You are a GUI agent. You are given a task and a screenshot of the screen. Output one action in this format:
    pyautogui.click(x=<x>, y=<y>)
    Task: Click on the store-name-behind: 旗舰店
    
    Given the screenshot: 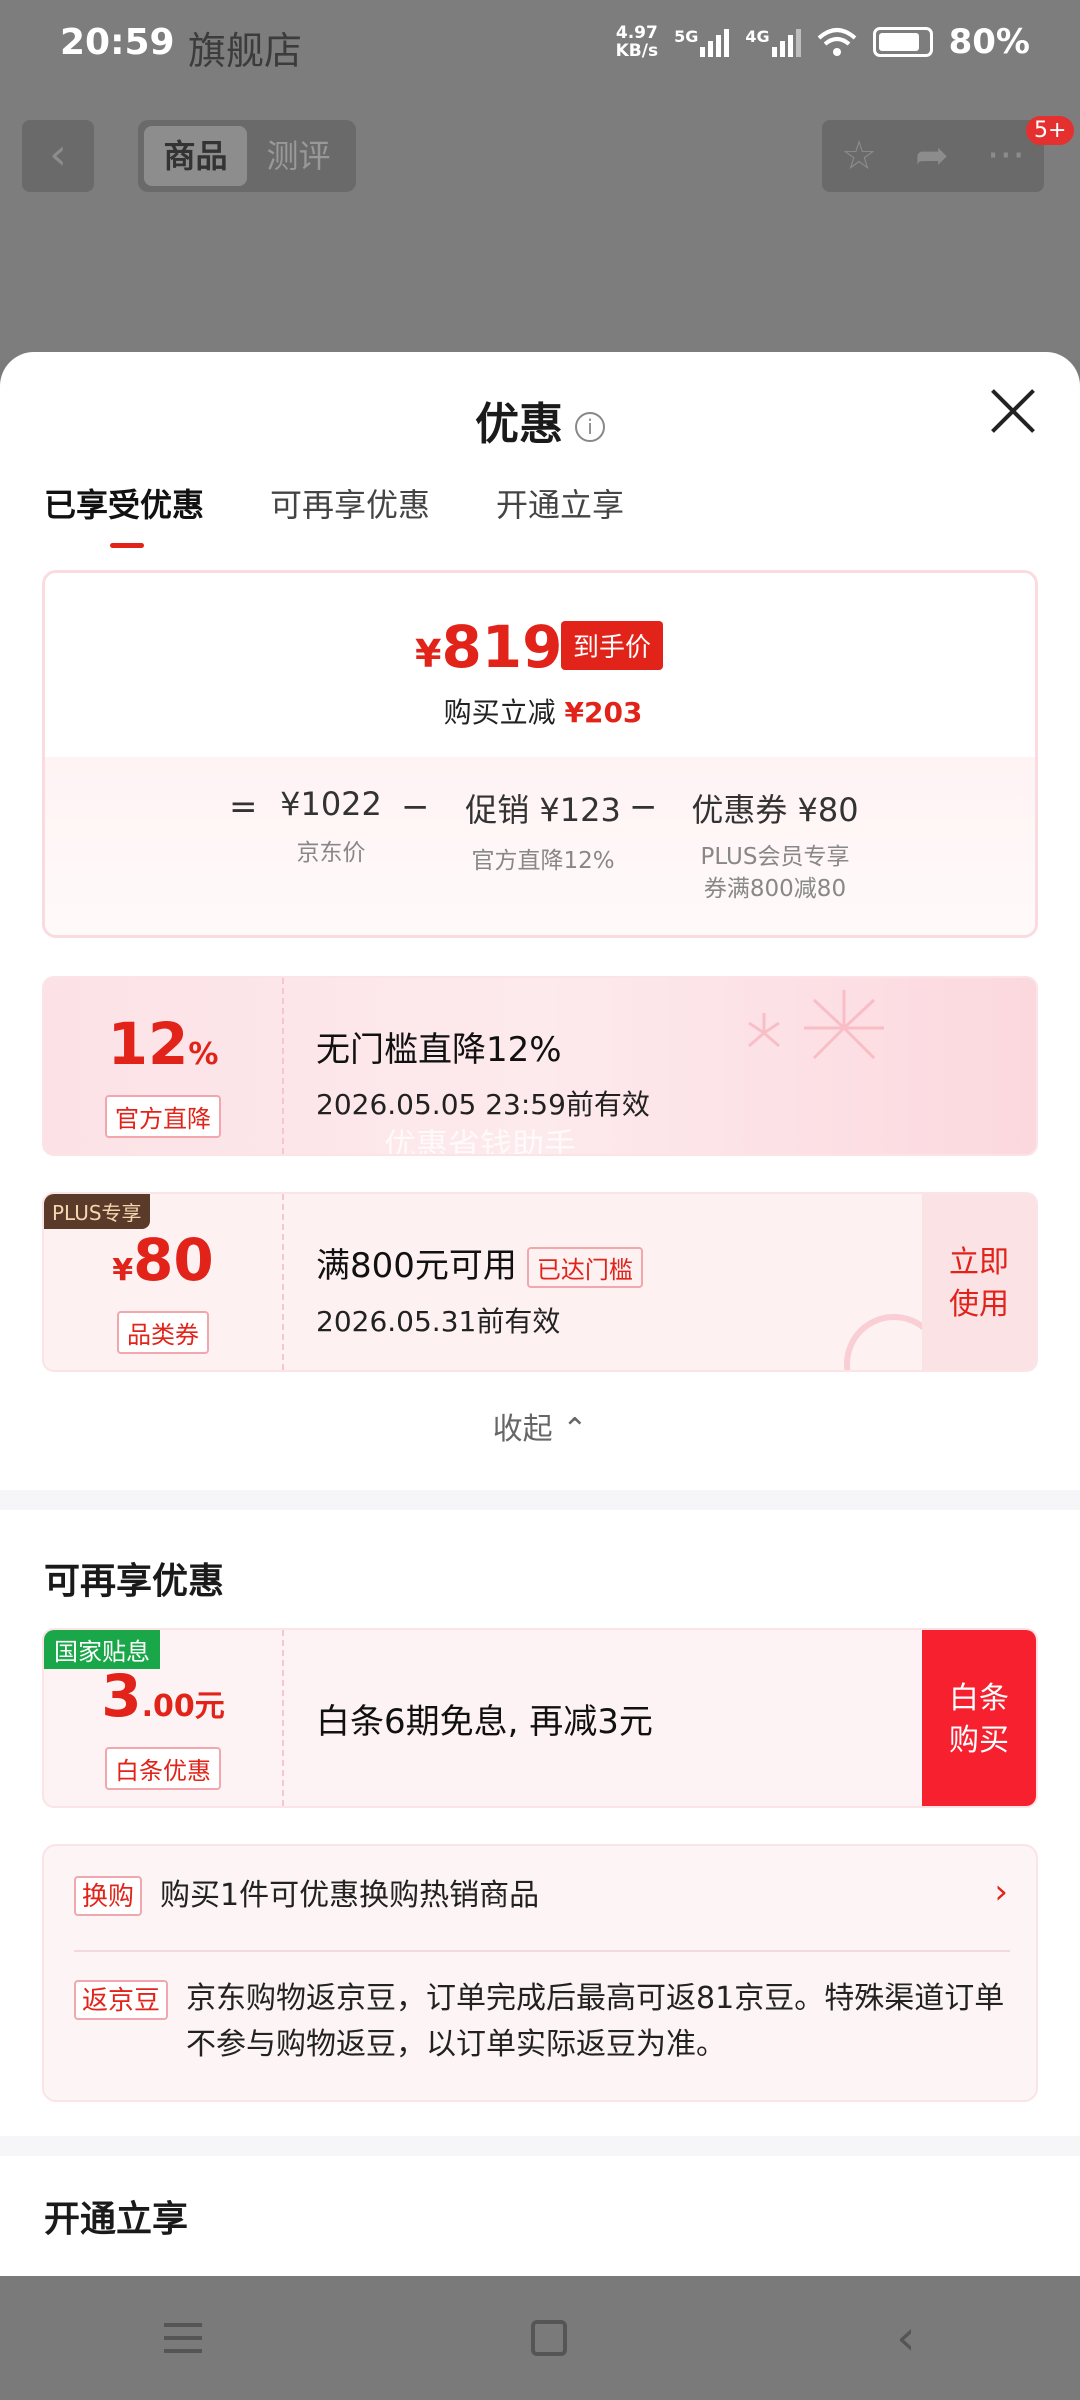 What is the action you would take?
    pyautogui.click(x=245, y=51)
    